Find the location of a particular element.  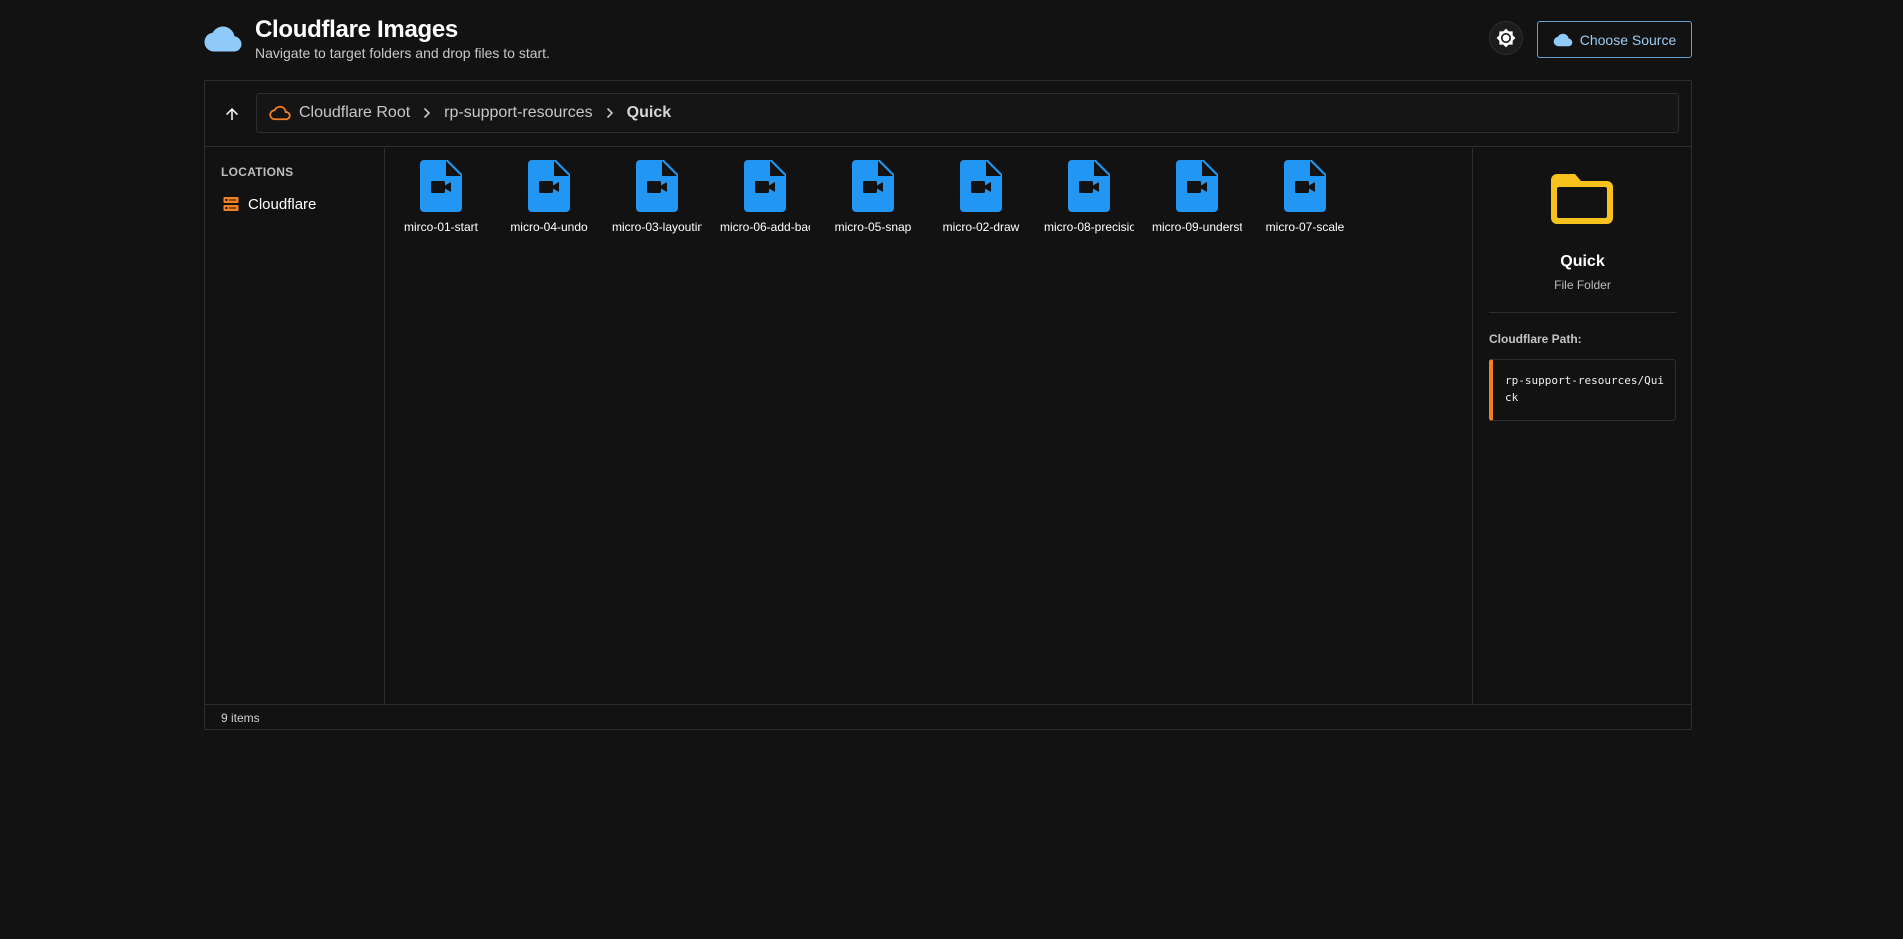

cloud-outline-icon is located at coordinates (280, 113).